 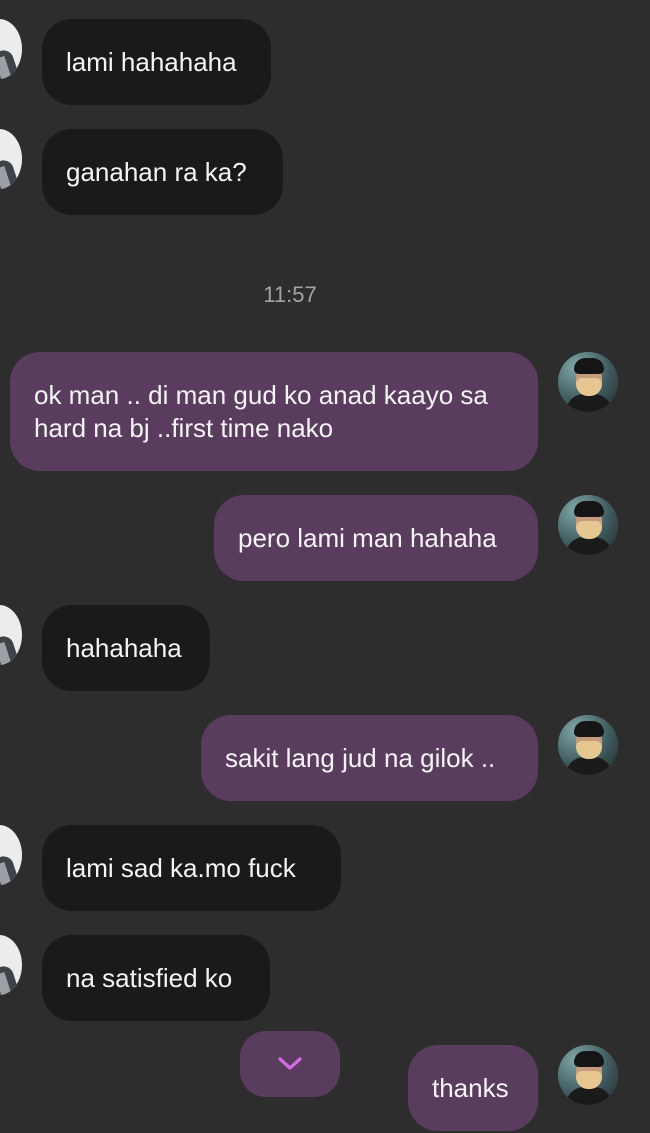 I want to click on scroll-to-bottom-button, so click(x=290, y=1064).